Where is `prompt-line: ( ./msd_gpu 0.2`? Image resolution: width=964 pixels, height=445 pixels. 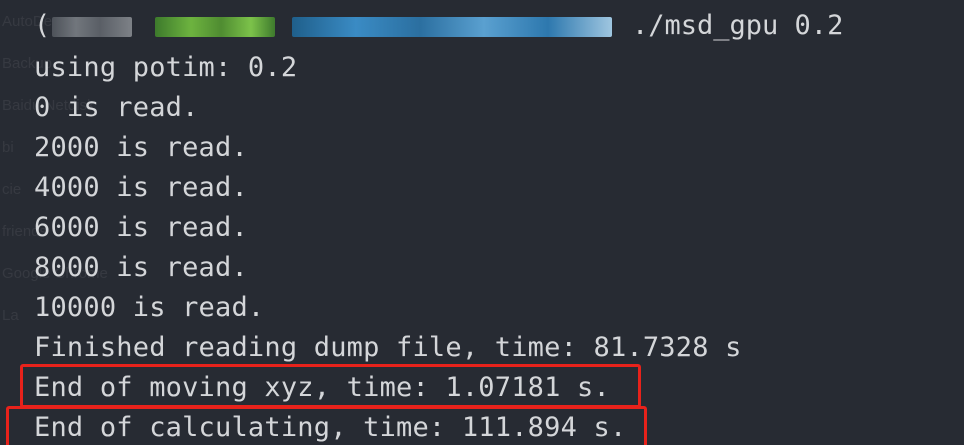 prompt-line: ( ./msd_gpu 0.2 is located at coordinates (482, 26).